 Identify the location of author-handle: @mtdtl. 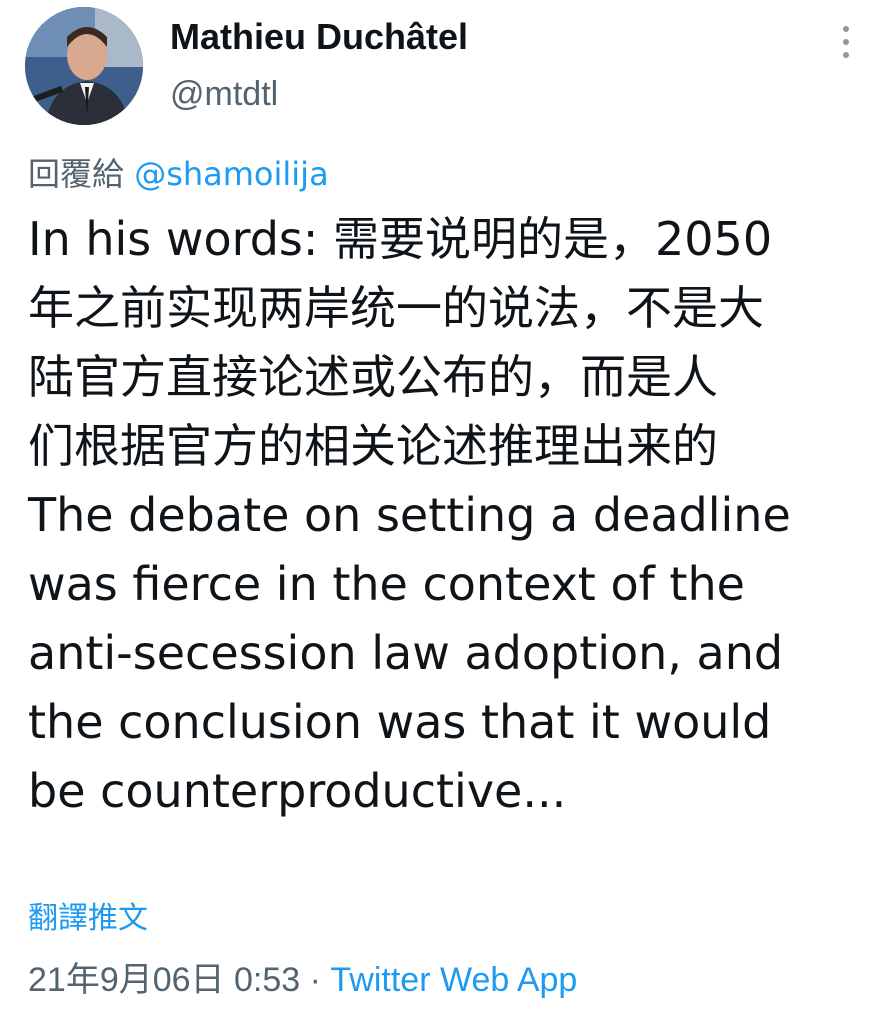
(224, 94).